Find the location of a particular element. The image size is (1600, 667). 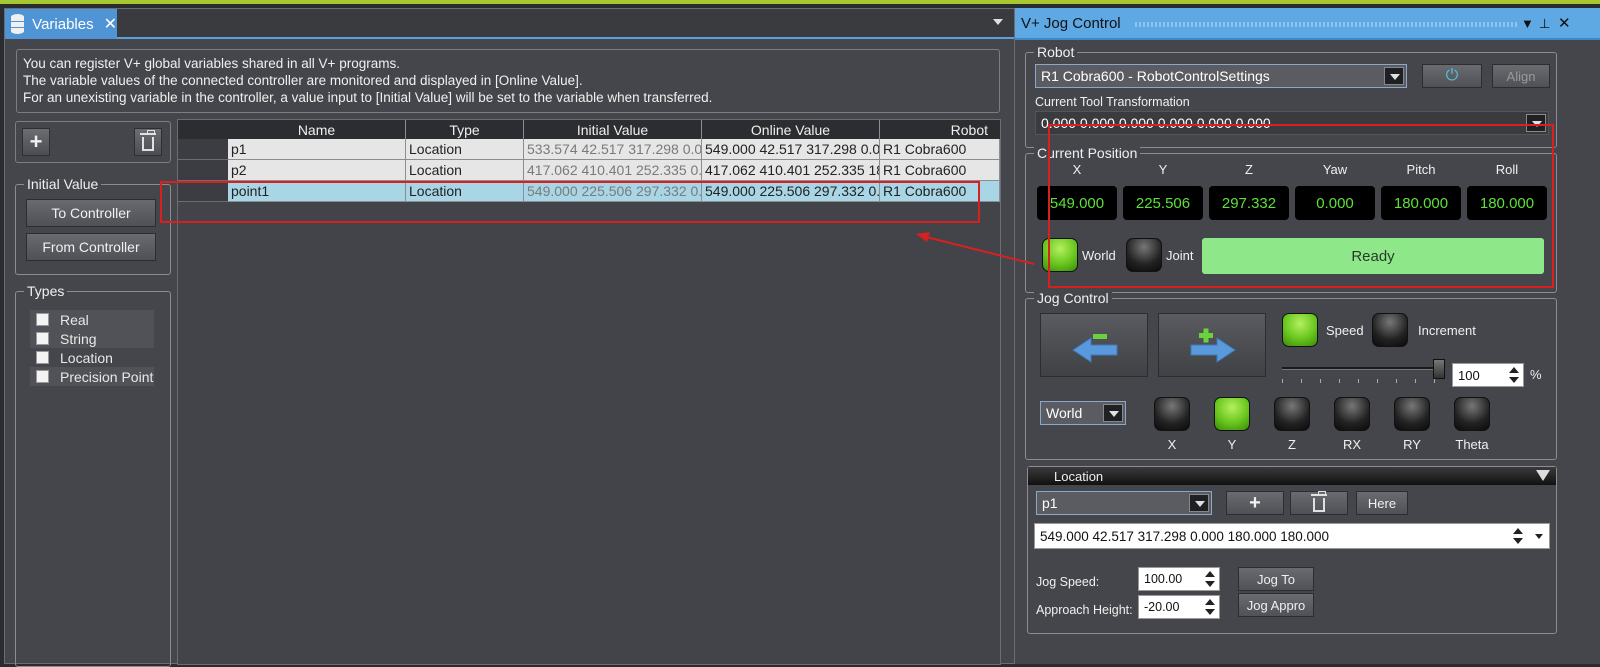

arrow-head is located at coordinates (923, 237).